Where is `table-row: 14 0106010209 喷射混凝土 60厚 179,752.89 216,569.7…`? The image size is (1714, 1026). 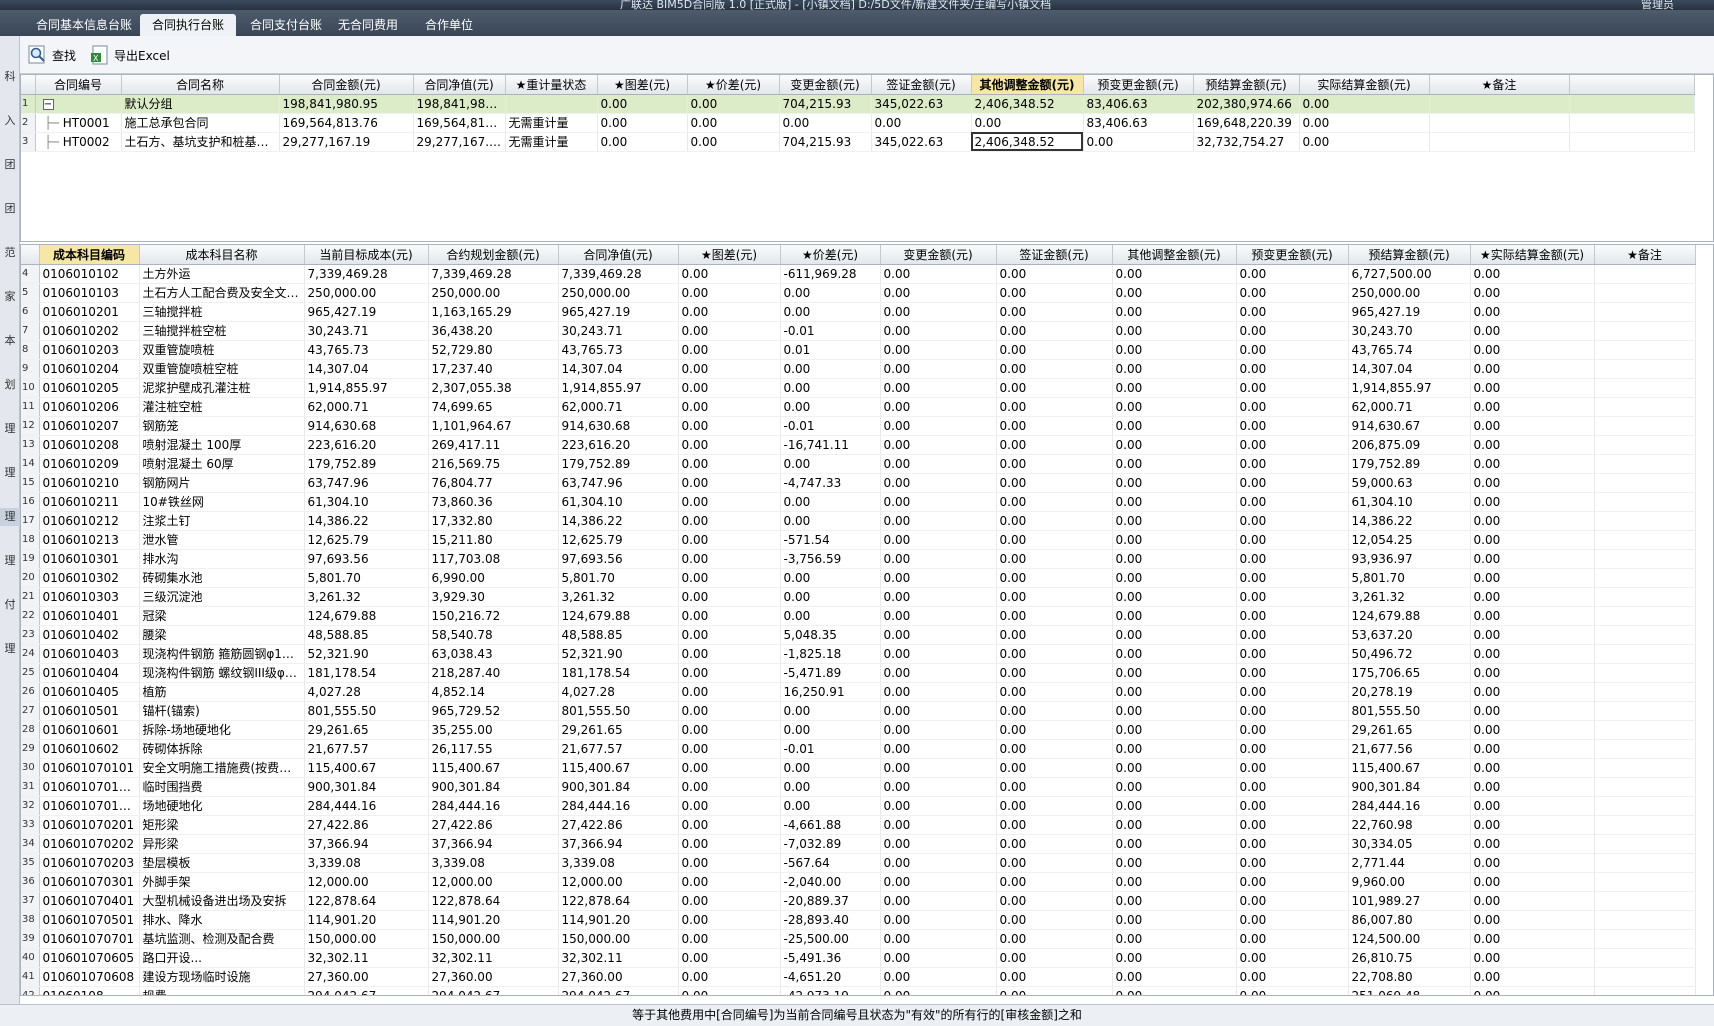
table-row: 14 0106010209 喷射混凝土 60厚 179,752.89 216,569.7… is located at coordinates (858, 464).